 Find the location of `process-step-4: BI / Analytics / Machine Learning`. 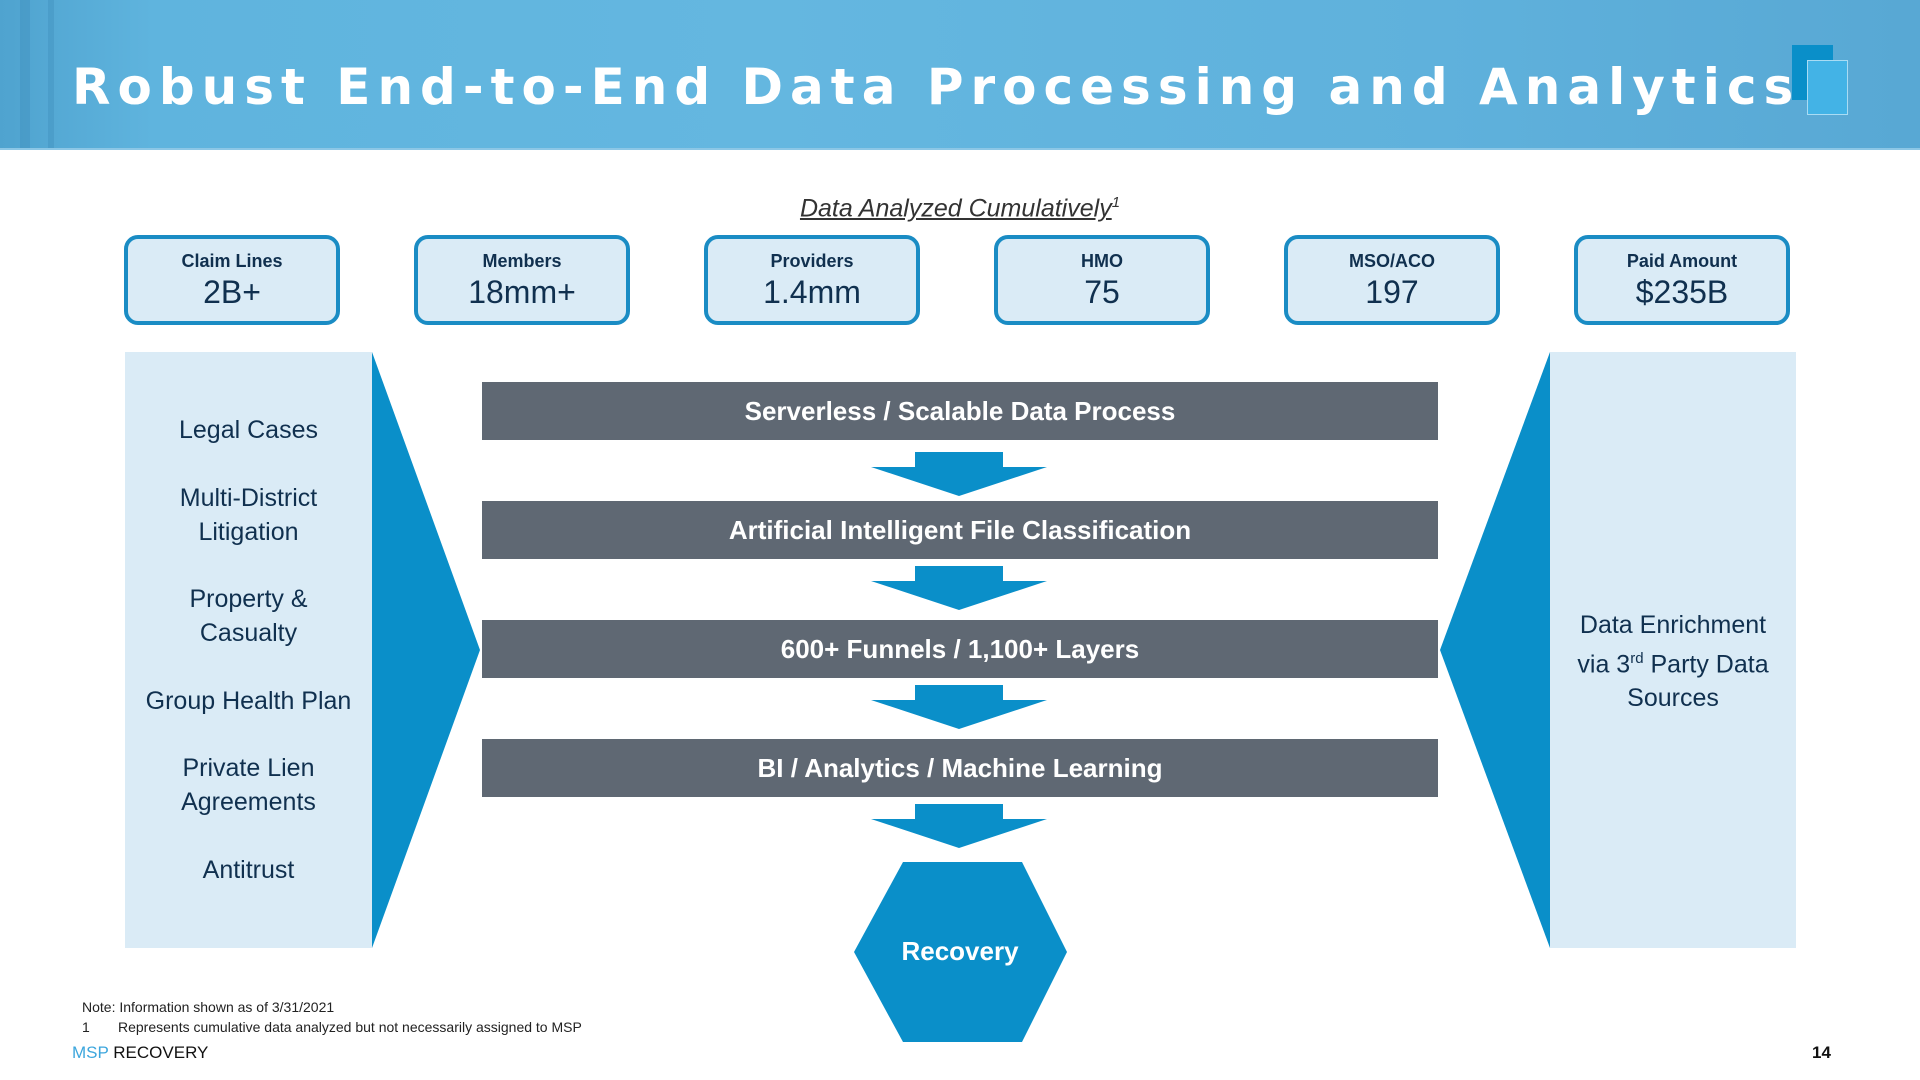

process-step-4: BI / Analytics / Machine Learning is located at coordinates (960, 768).